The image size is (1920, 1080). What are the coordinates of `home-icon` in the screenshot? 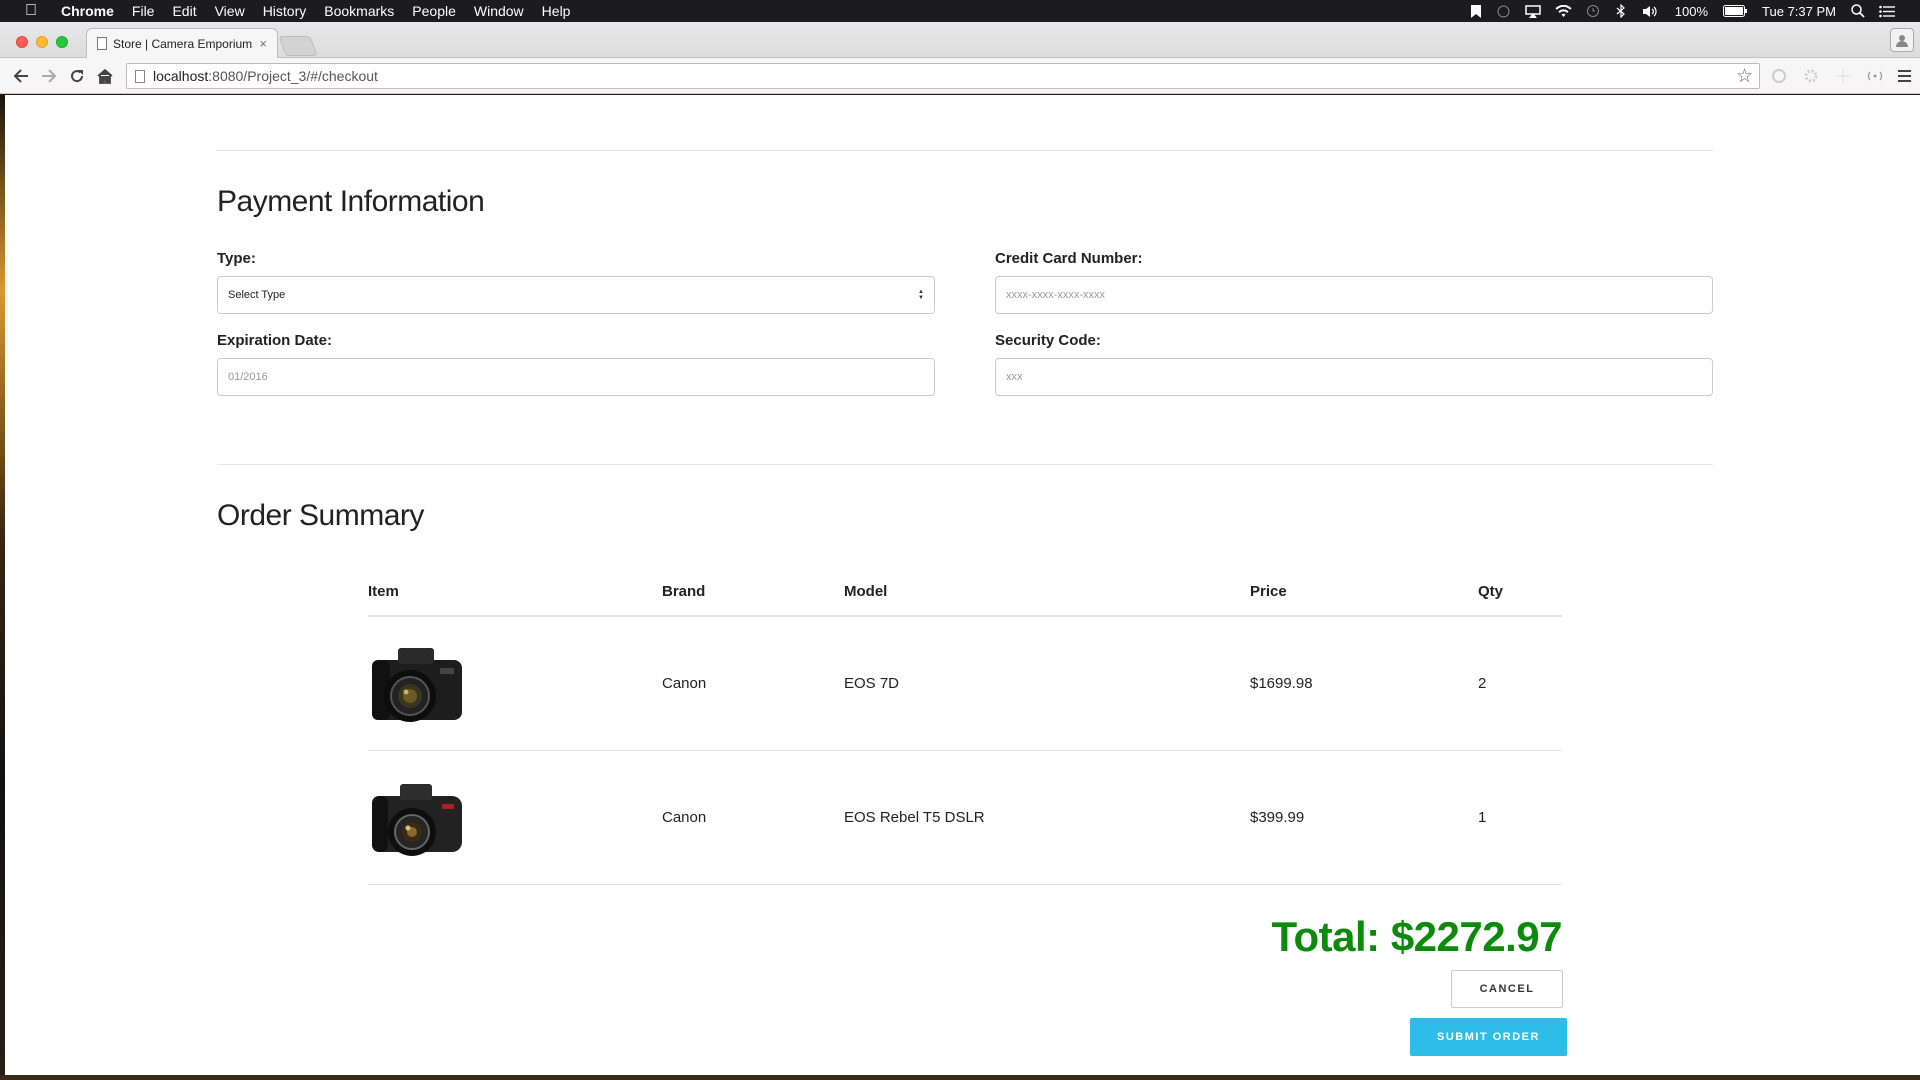 It's located at (105, 76).